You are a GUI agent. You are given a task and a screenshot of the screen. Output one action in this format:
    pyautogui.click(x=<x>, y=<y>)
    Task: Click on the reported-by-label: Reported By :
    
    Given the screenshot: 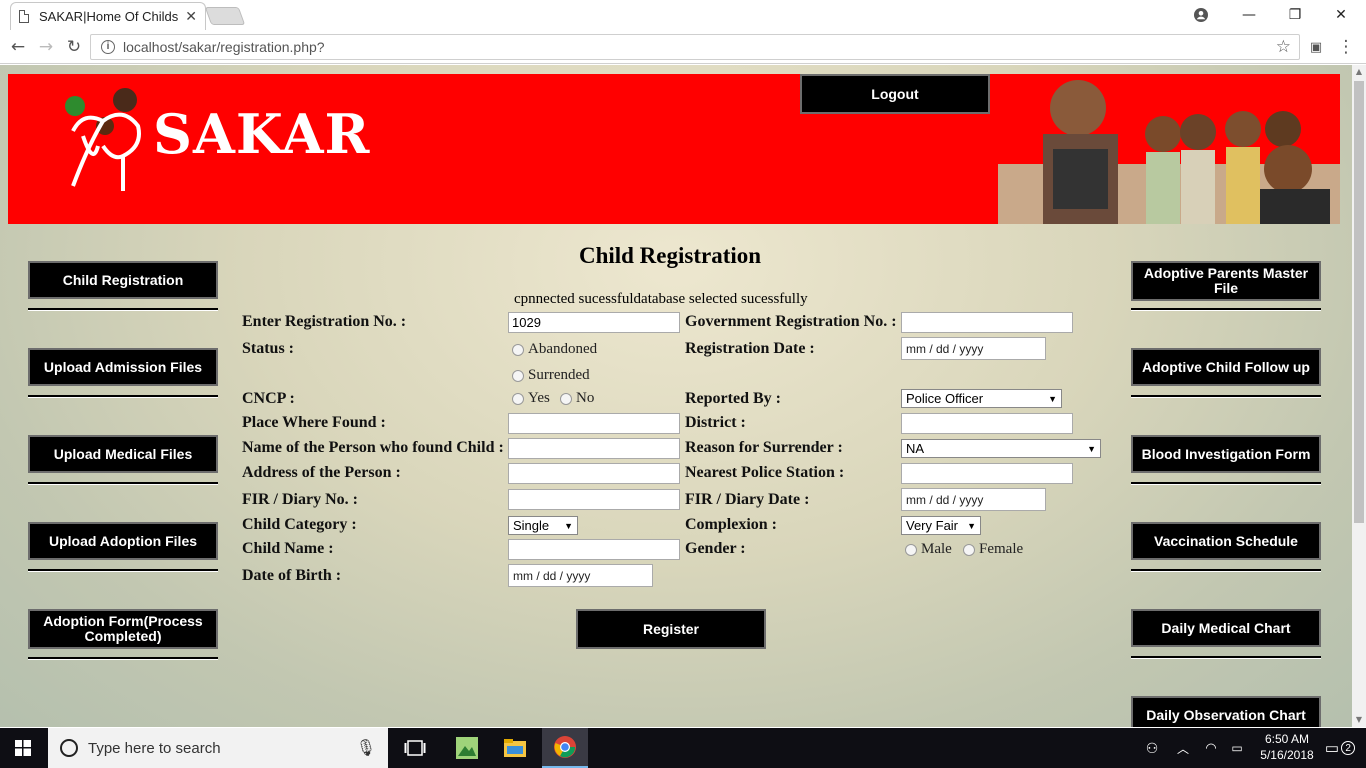 What is the action you would take?
    pyautogui.click(x=733, y=398)
    